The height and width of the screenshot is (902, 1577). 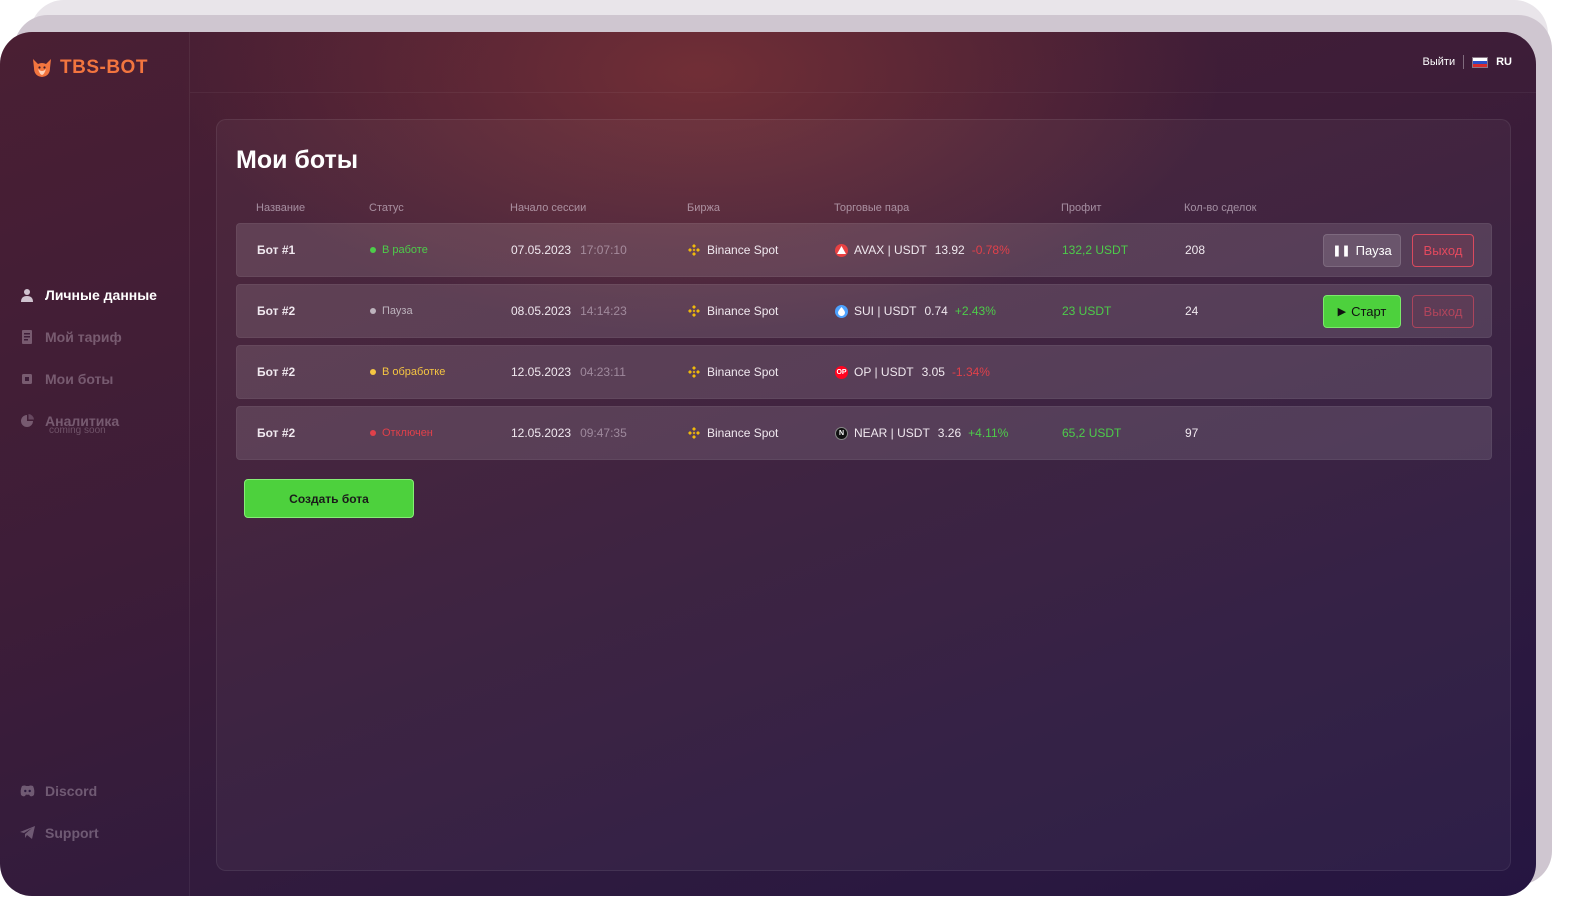 I want to click on session-date: 08.05.2023, so click(x=541, y=311).